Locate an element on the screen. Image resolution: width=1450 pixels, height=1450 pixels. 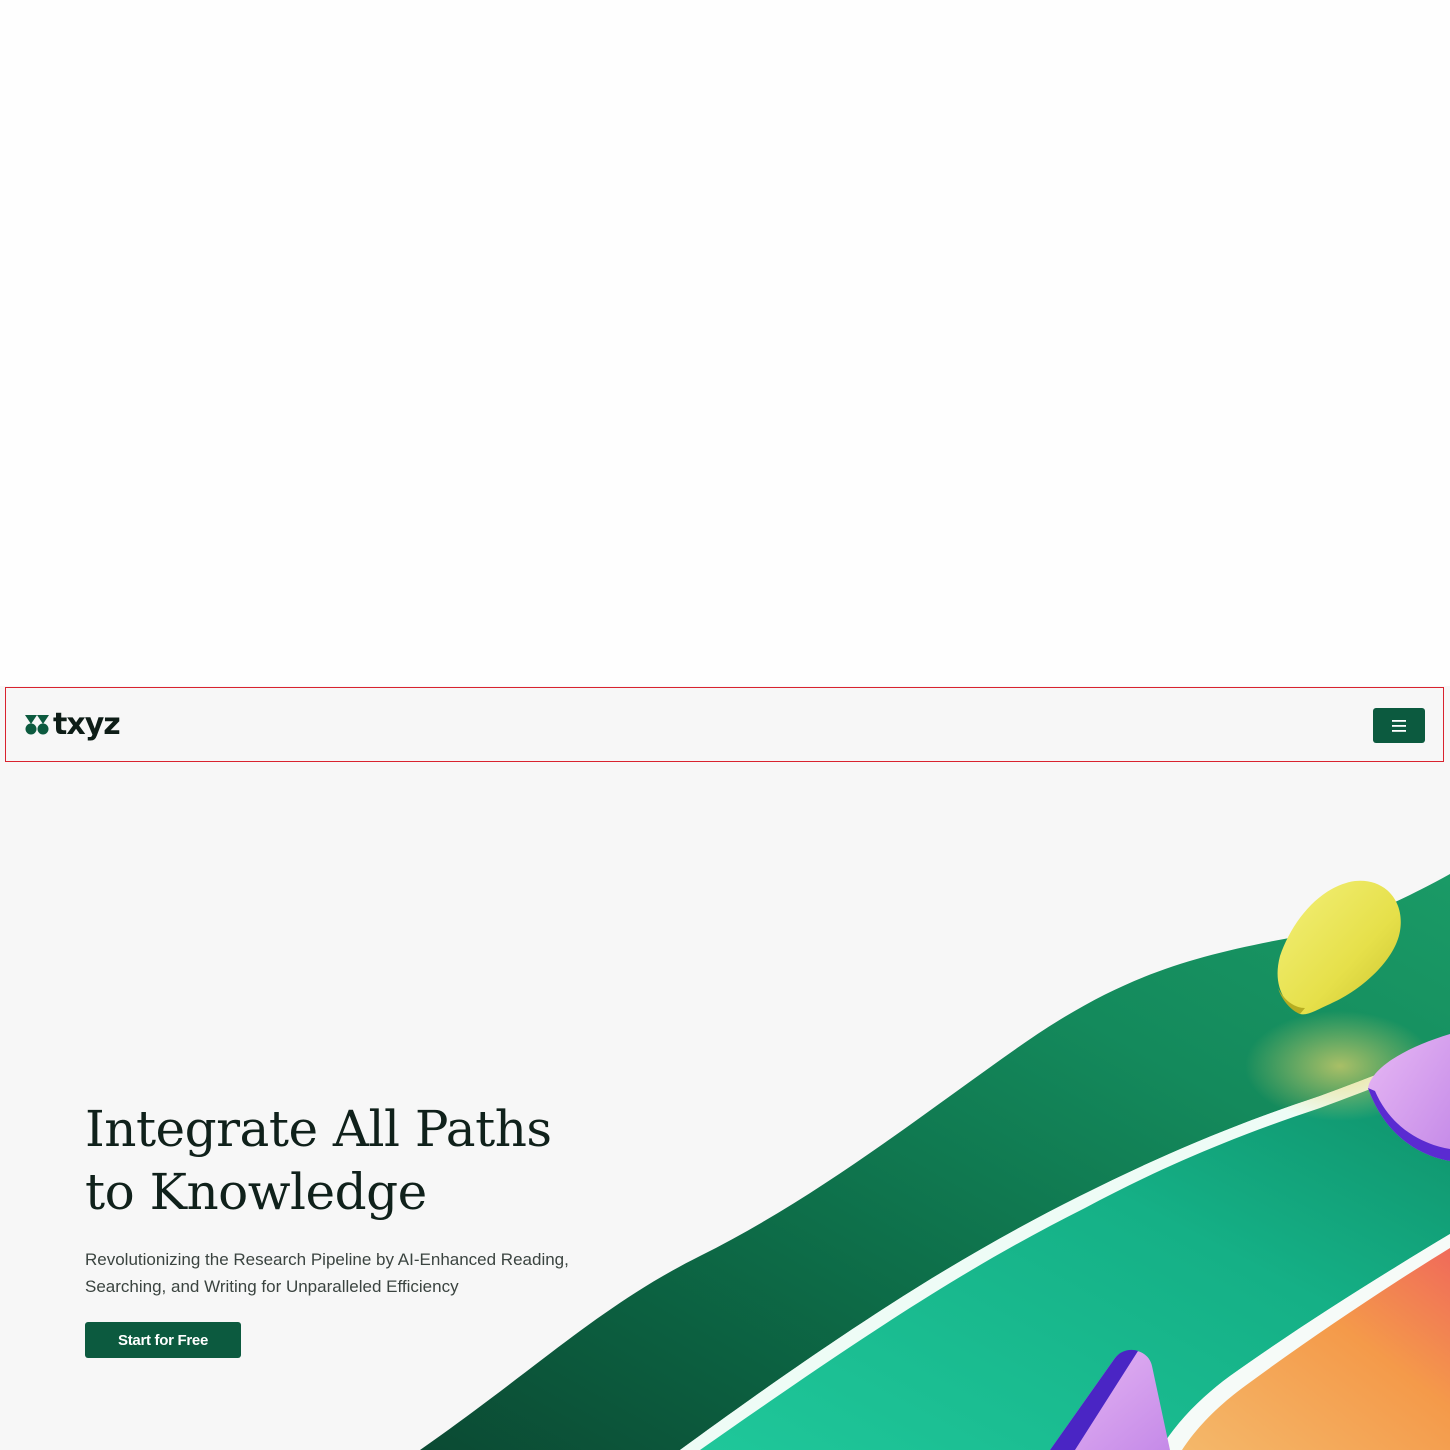
logo: txyz is located at coordinates (73, 724).